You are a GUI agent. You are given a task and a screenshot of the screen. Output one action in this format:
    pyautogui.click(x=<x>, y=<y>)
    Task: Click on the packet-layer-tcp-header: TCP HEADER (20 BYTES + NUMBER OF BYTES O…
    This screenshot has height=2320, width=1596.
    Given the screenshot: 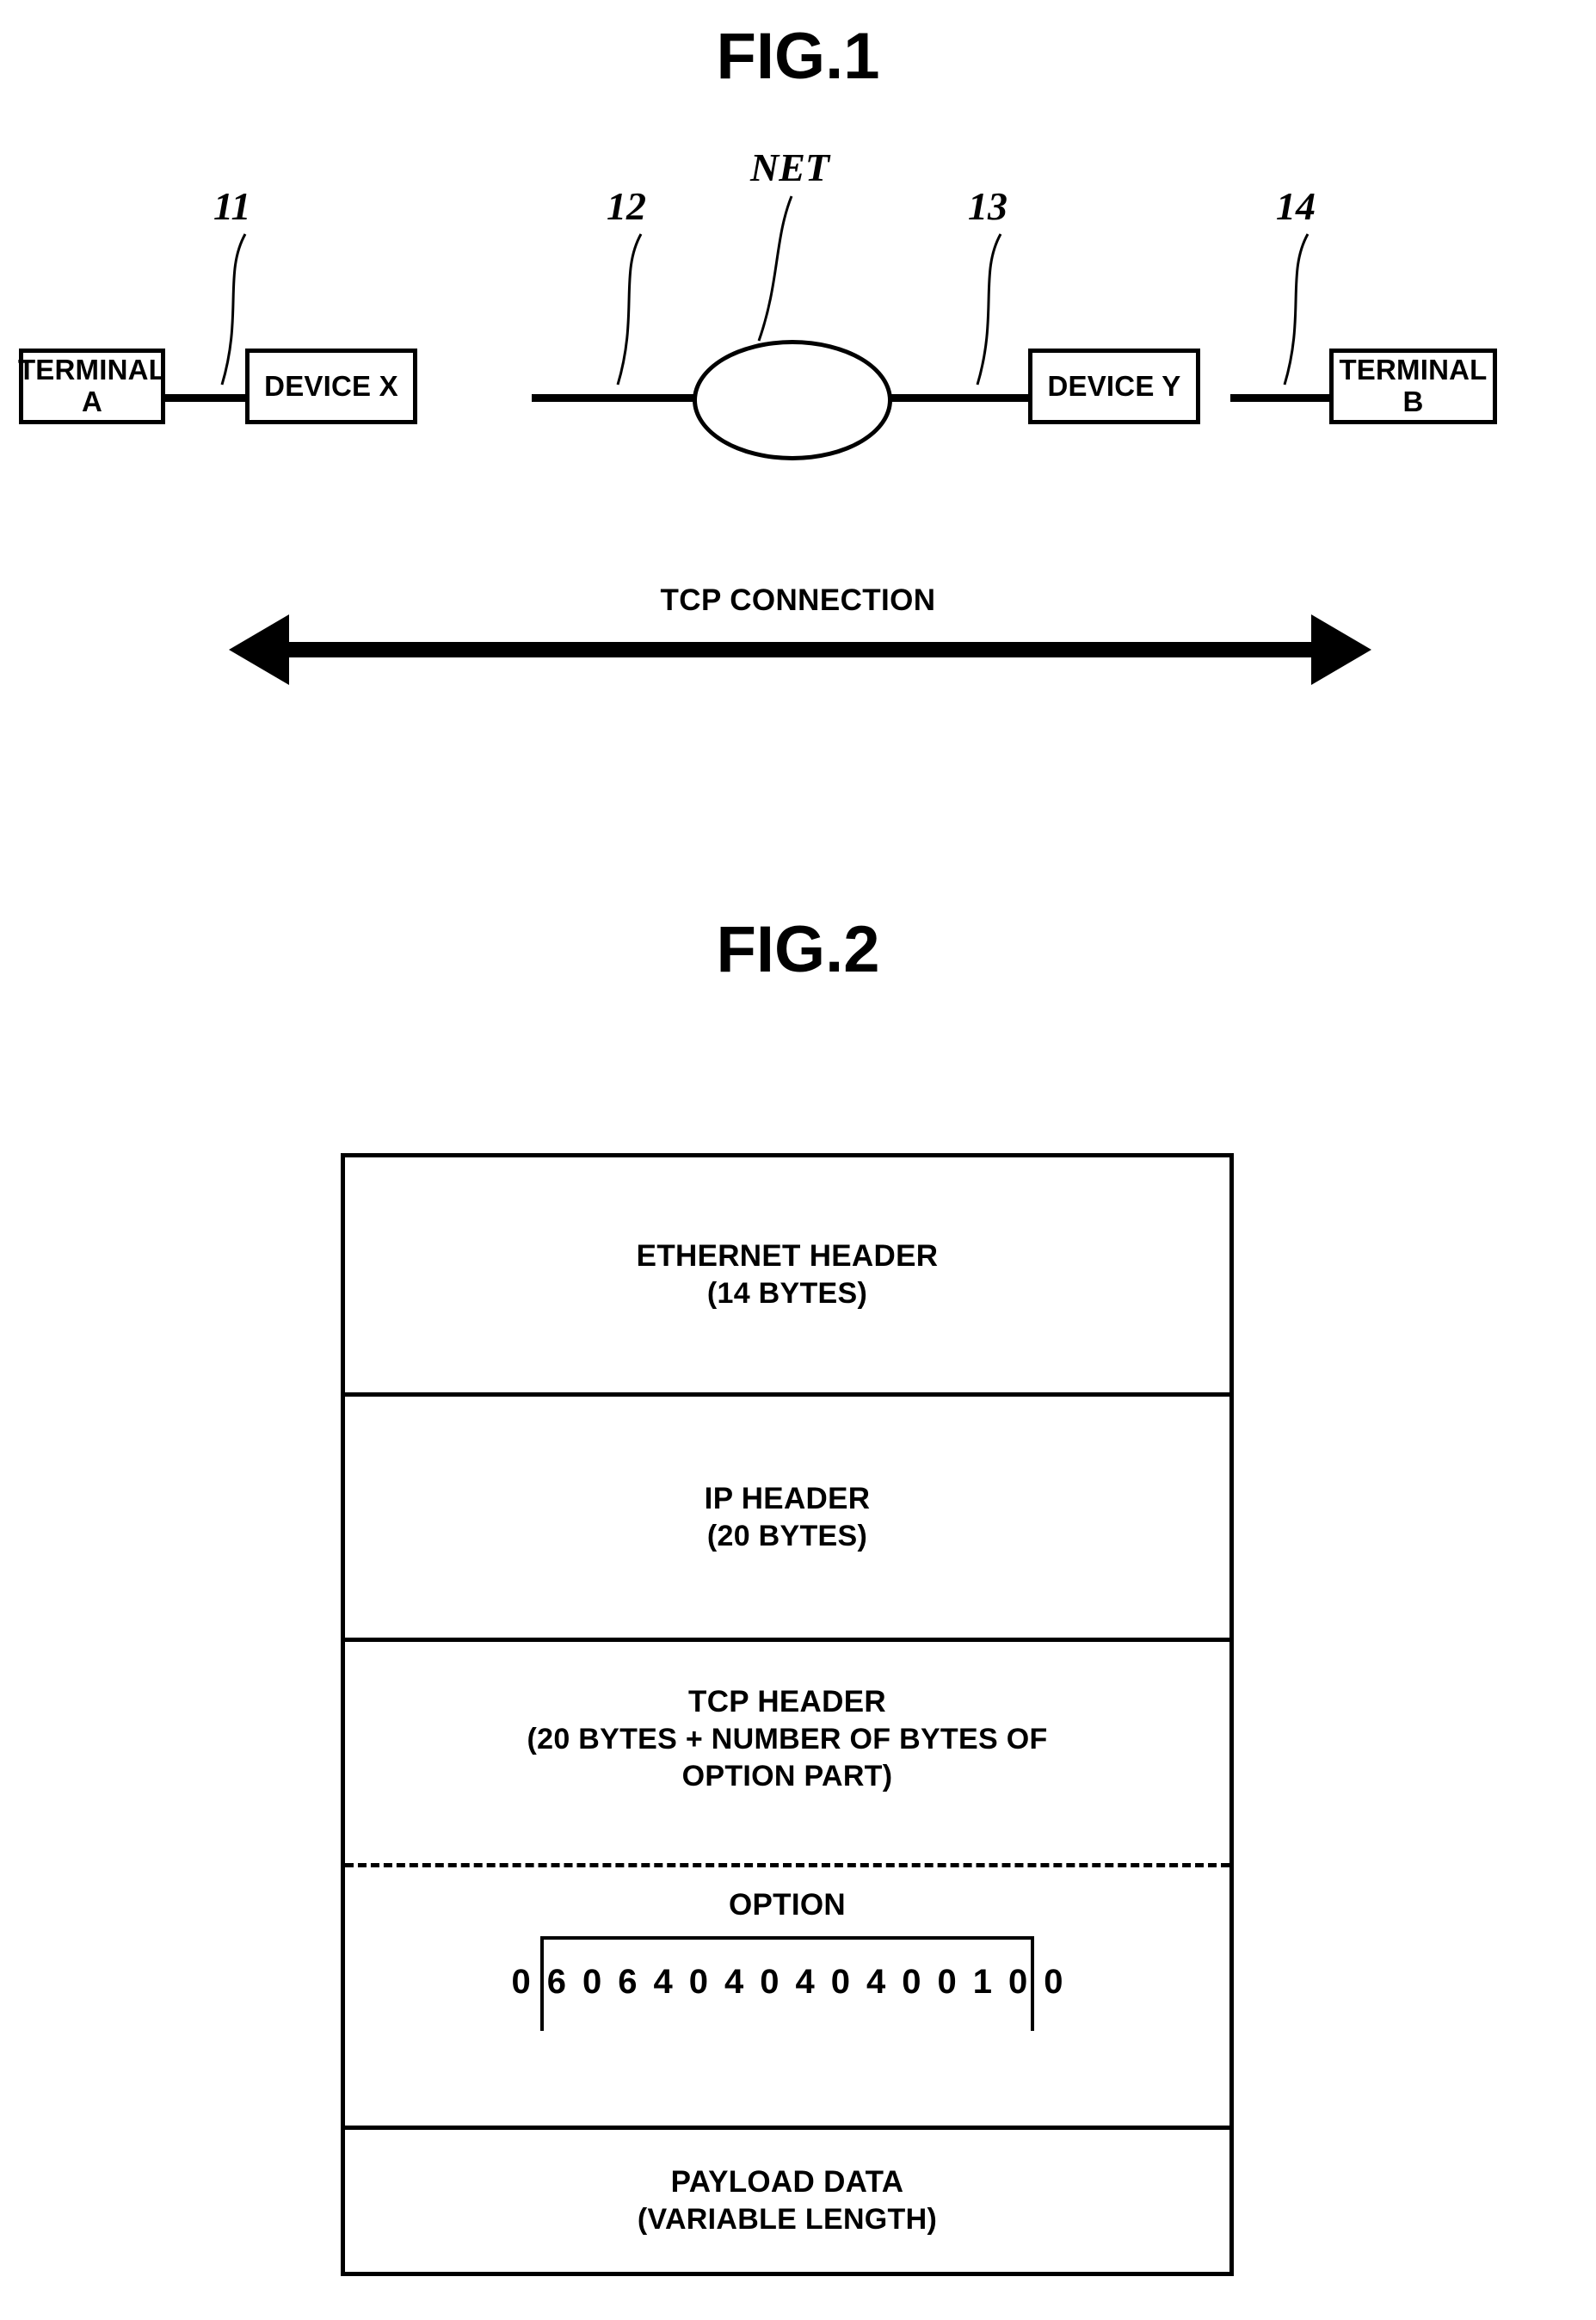 What is the action you would take?
    pyautogui.click(x=787, y=1754)
    